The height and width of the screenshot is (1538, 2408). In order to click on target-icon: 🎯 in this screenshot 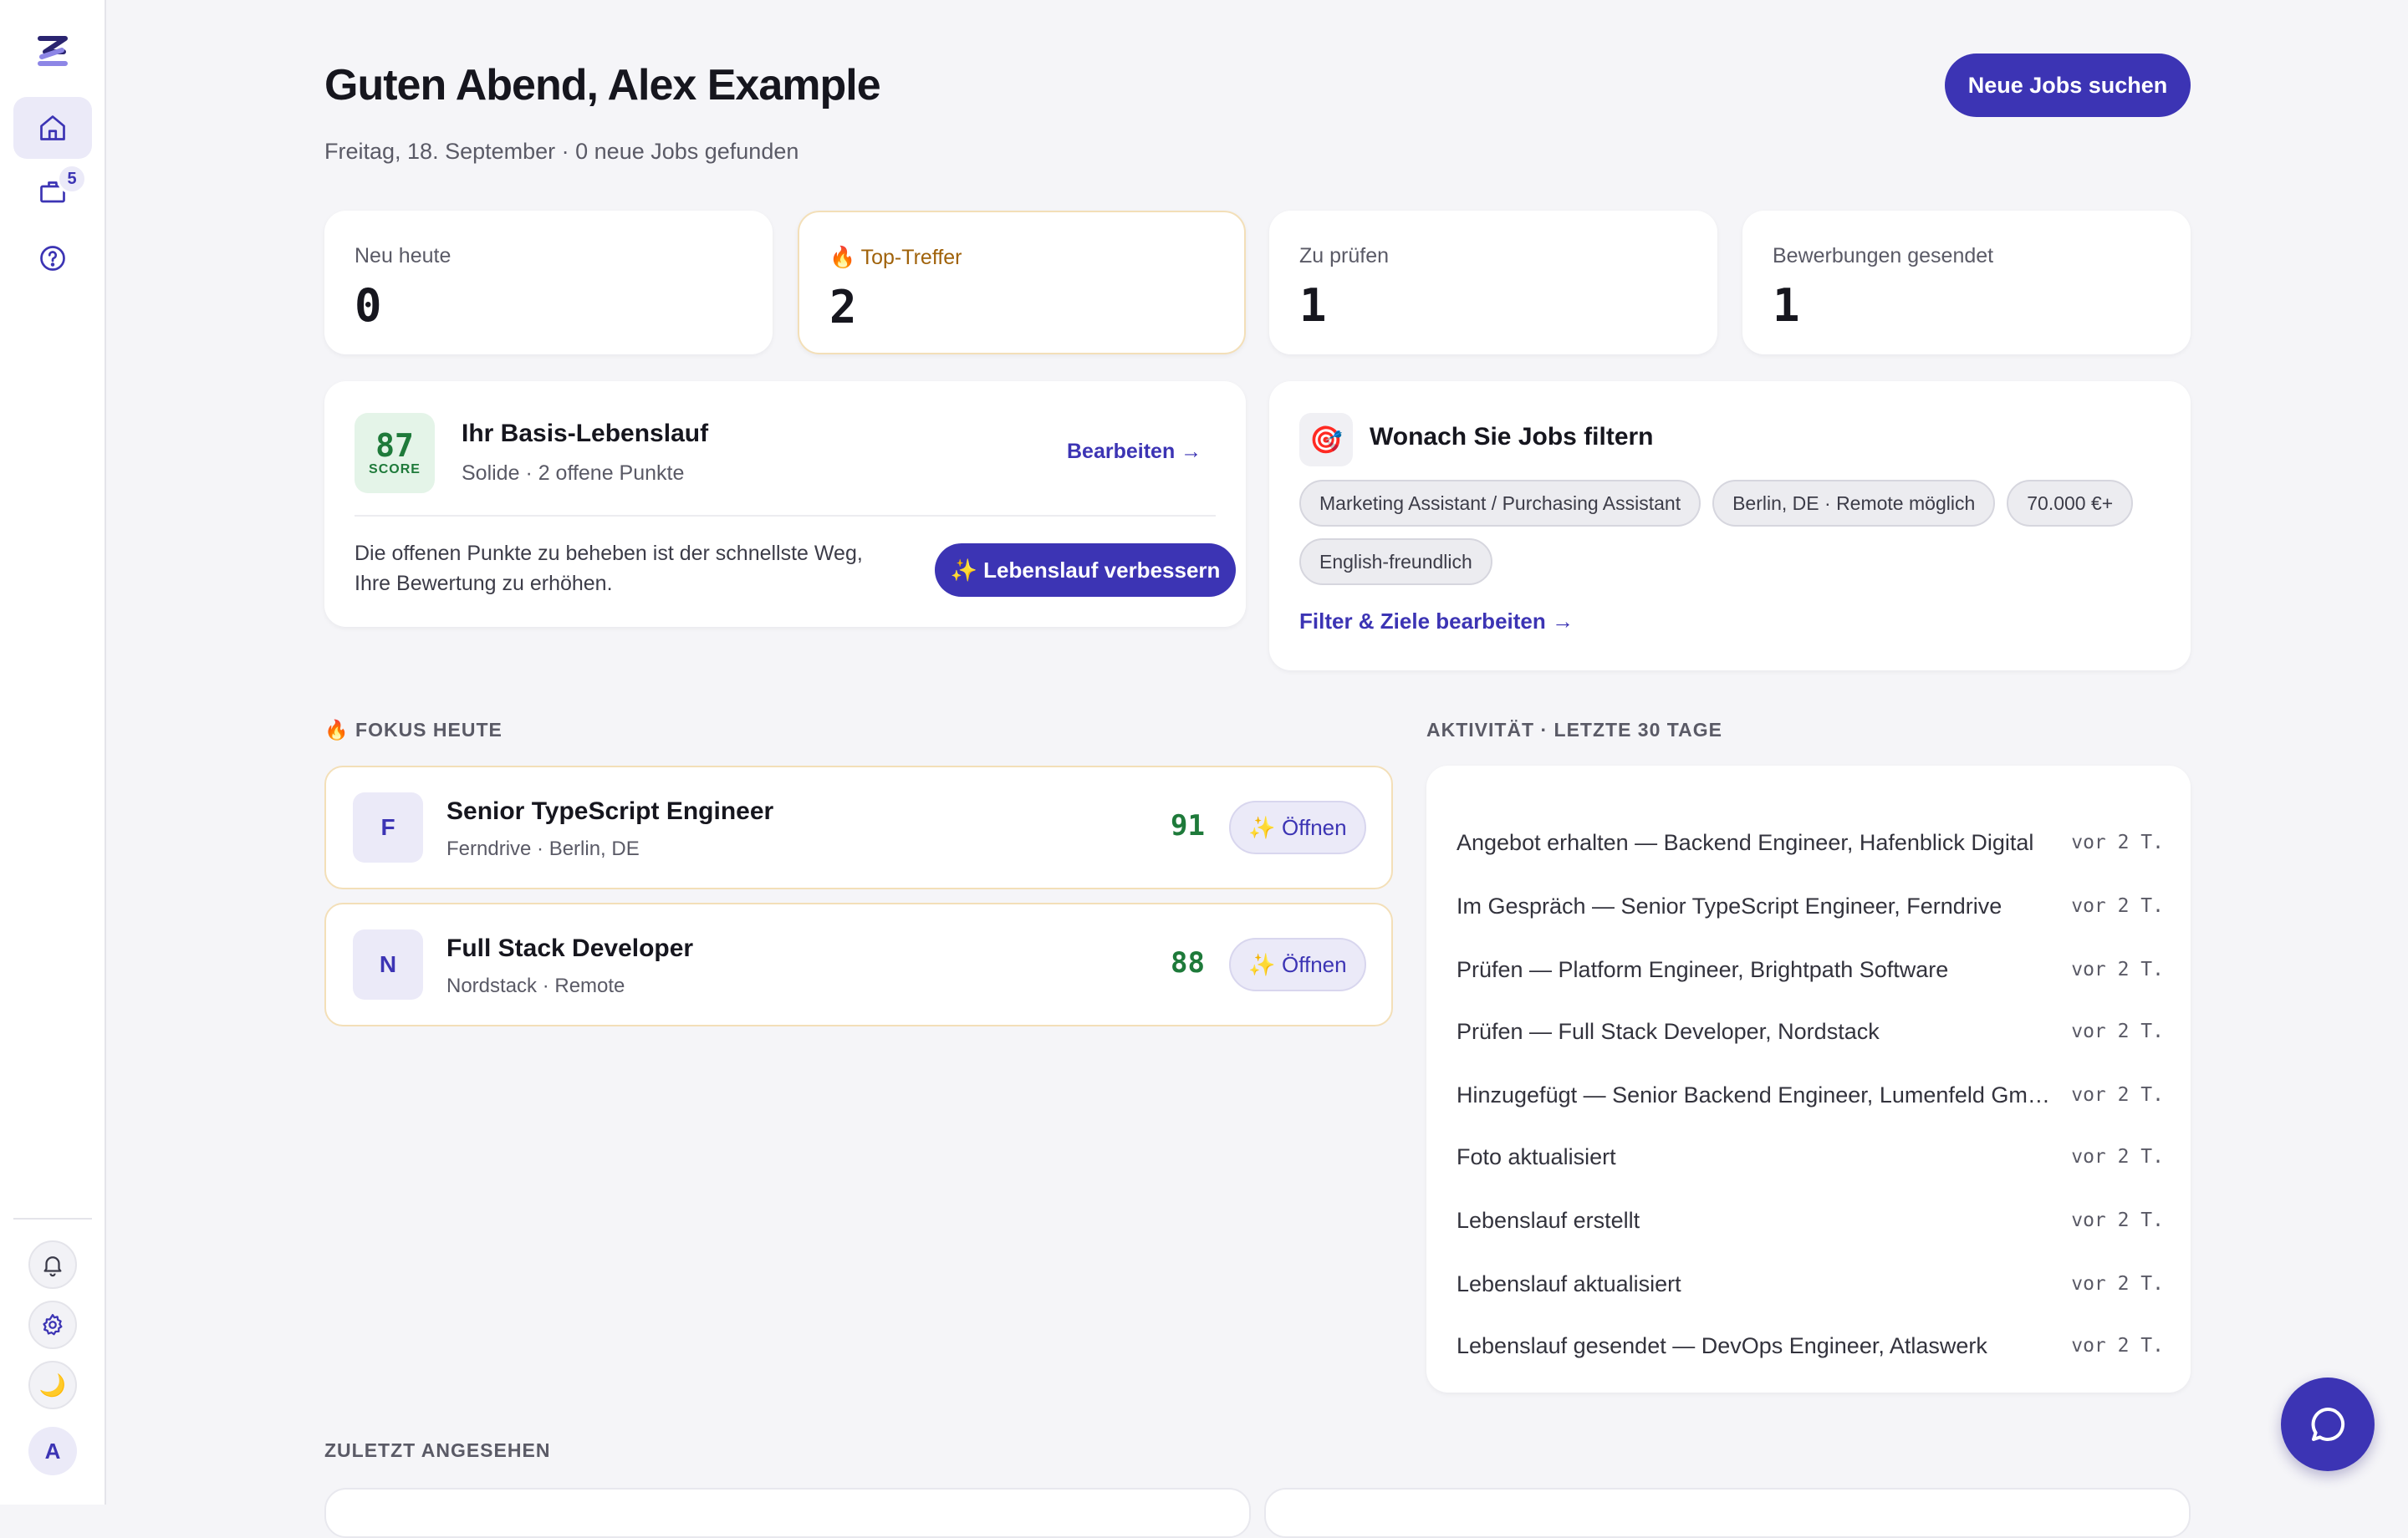, I will do `click(1326, 440)`.